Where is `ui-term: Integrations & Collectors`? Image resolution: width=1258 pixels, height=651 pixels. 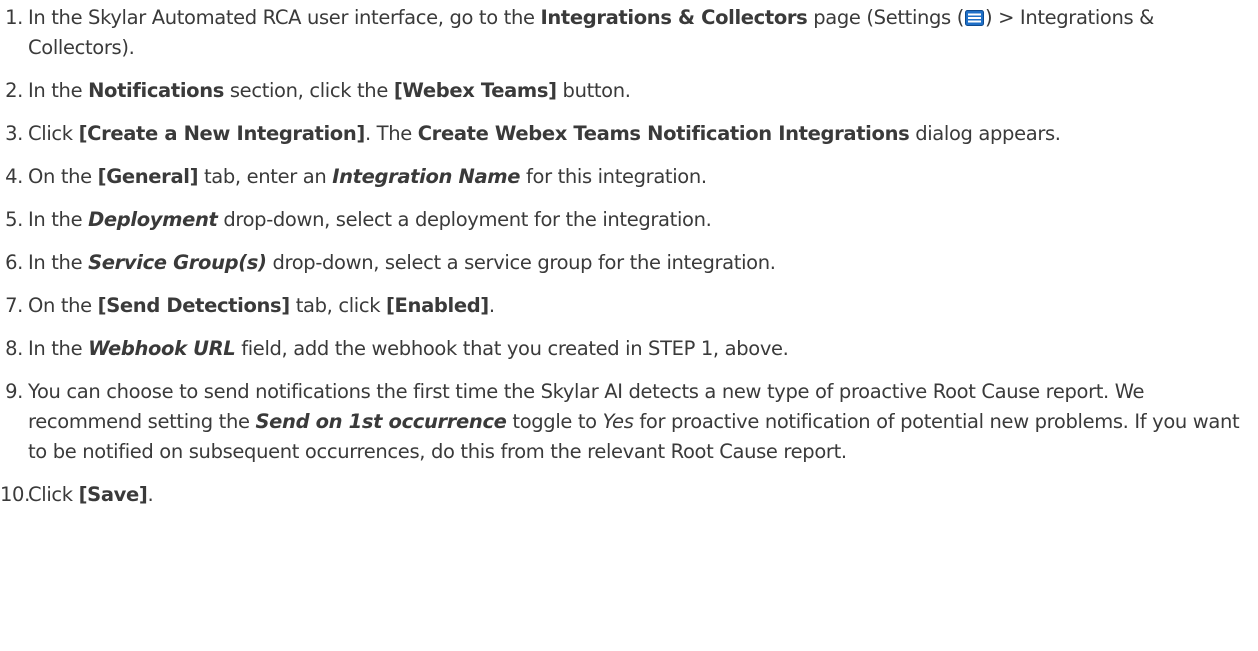
ui-term: Integrations & Collectors is located at coordinates (674, 17).